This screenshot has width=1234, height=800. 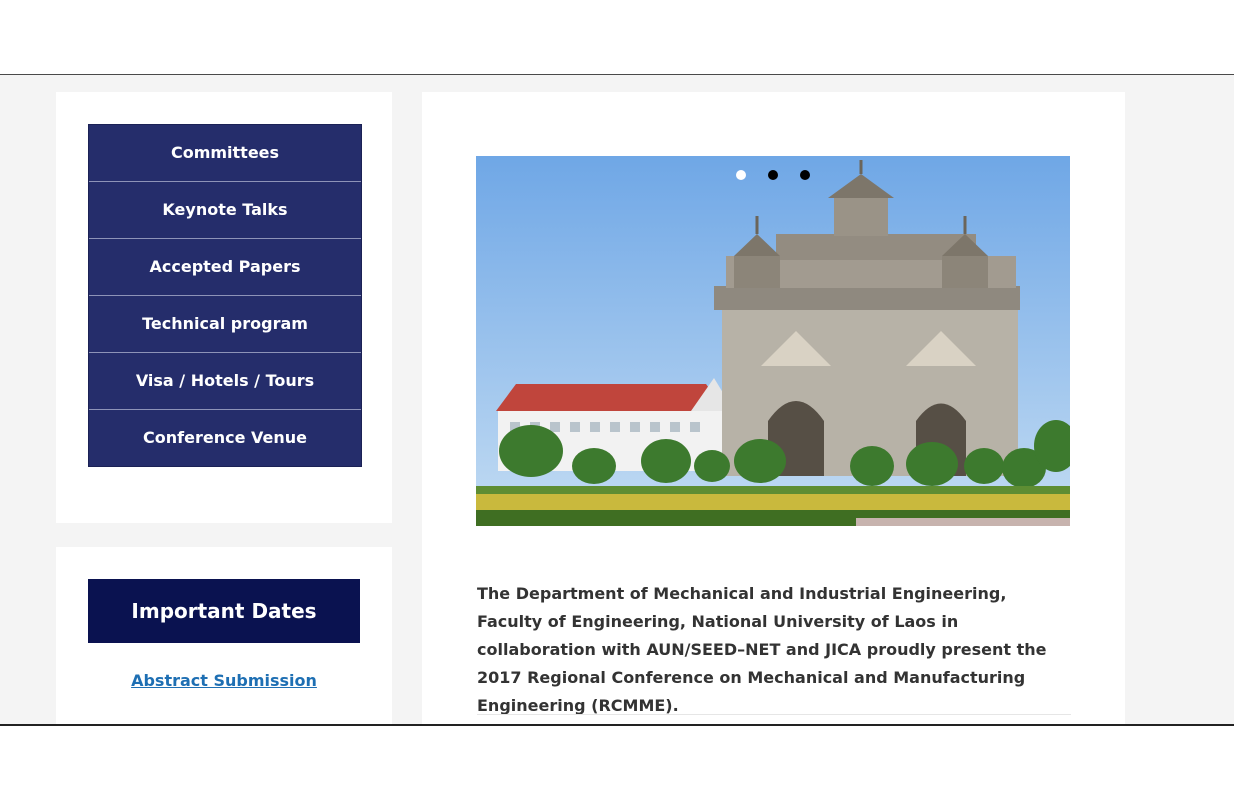 I want to click on sidebar-item-keynote-talks: Keynote Talks, so click(x=225, y=210).